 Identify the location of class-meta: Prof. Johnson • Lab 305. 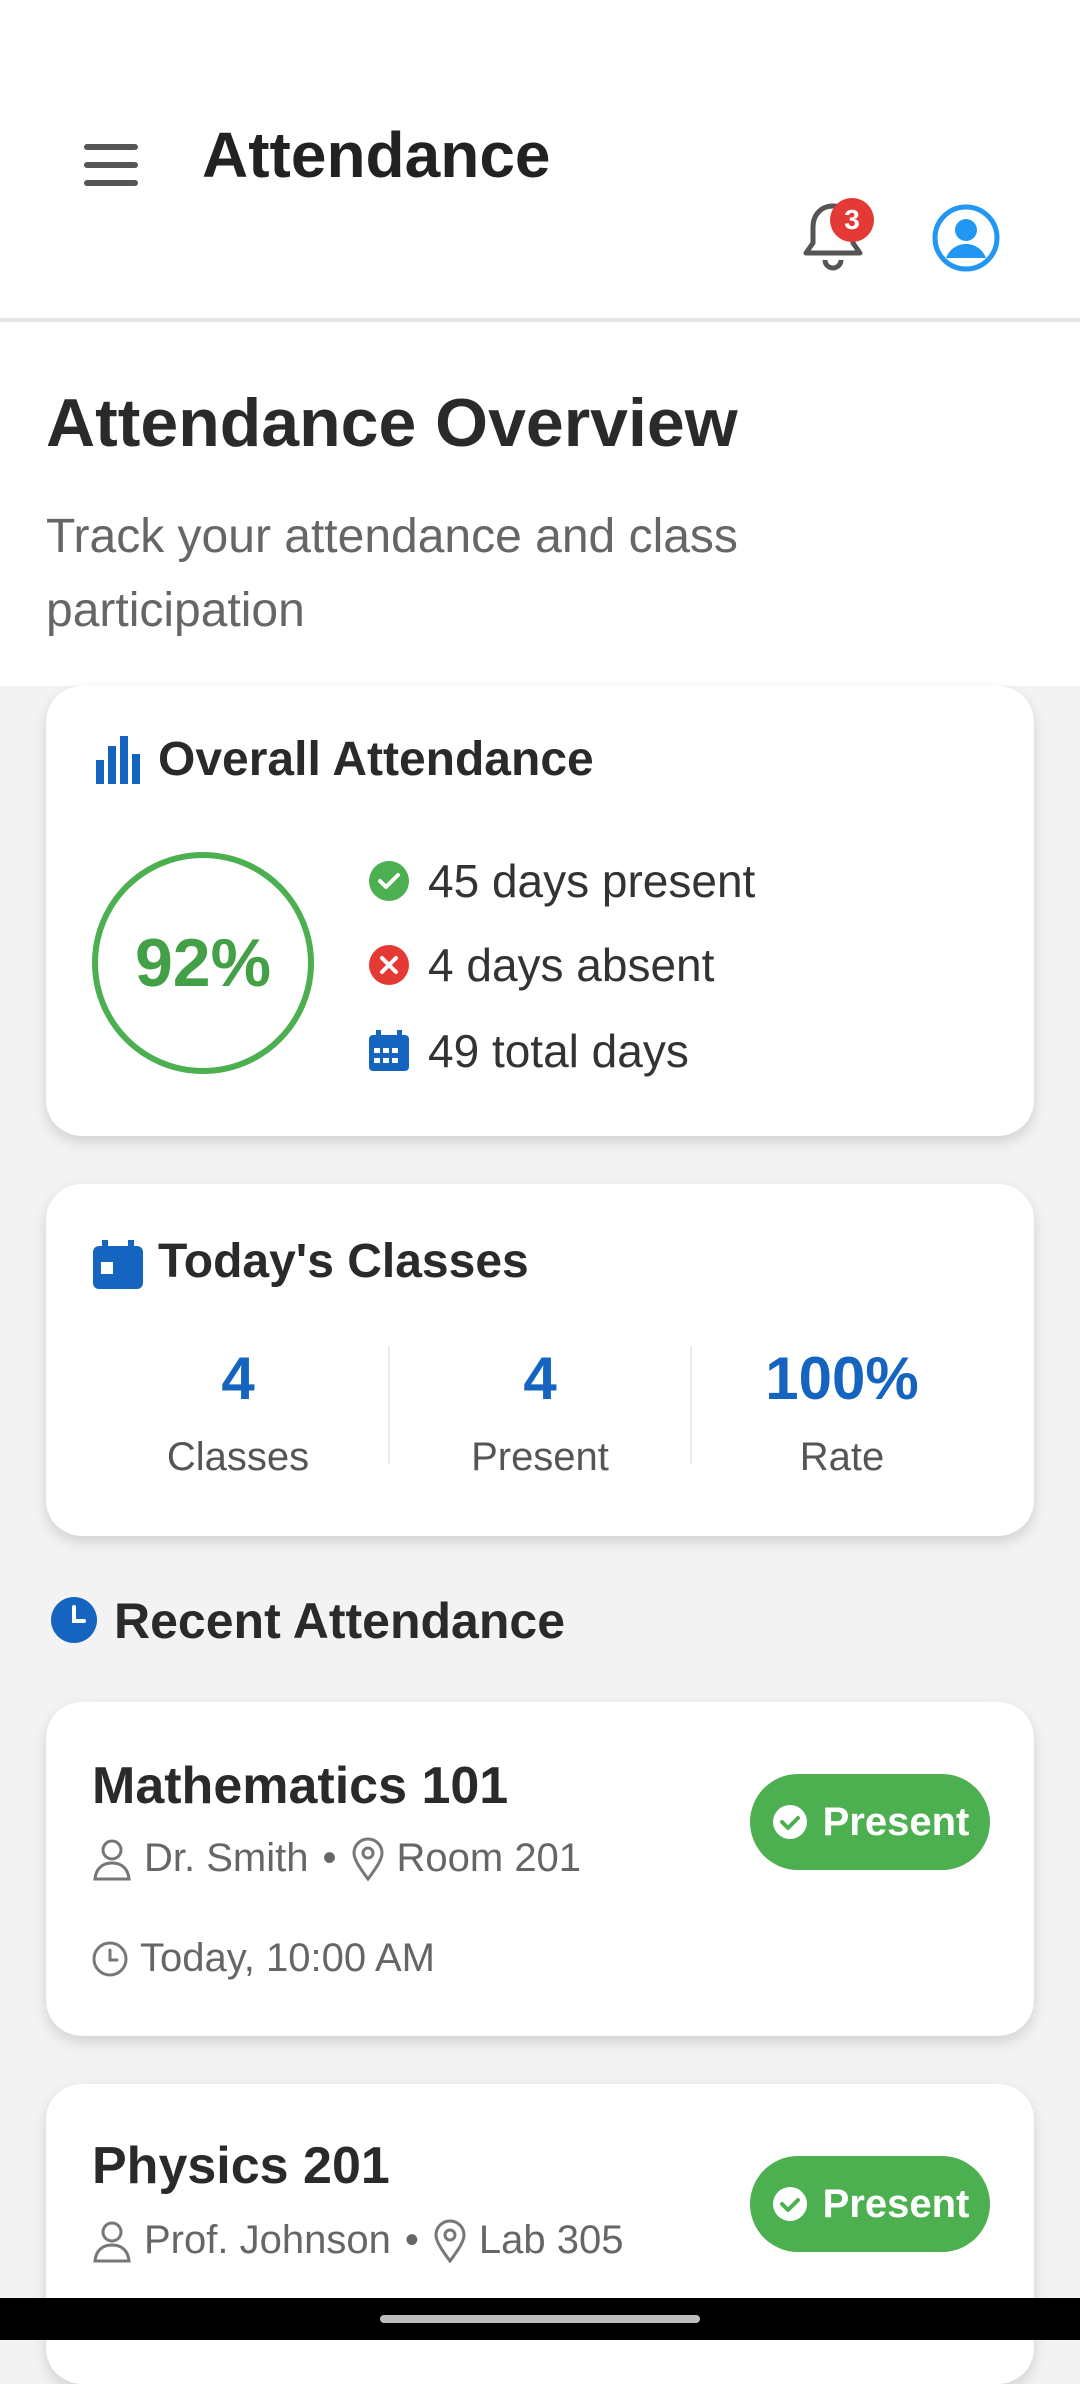
(357, 2240).